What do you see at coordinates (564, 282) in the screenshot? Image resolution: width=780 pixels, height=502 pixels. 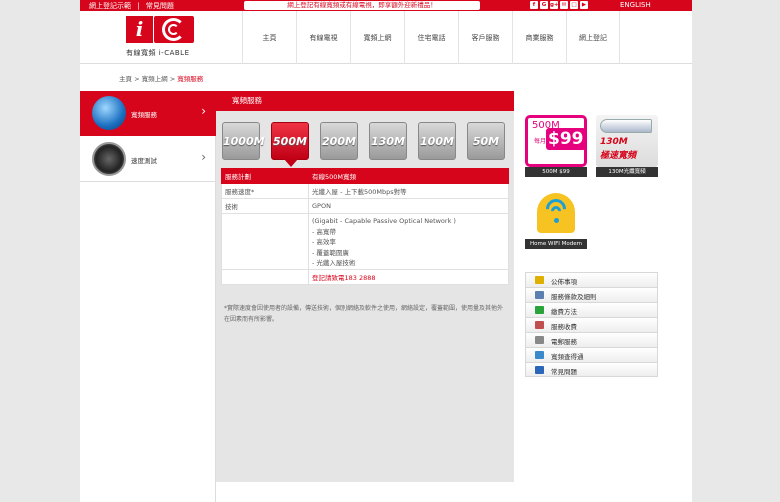 I see `quick-link-label: 公佈事項` at bounding box center [564, 282].